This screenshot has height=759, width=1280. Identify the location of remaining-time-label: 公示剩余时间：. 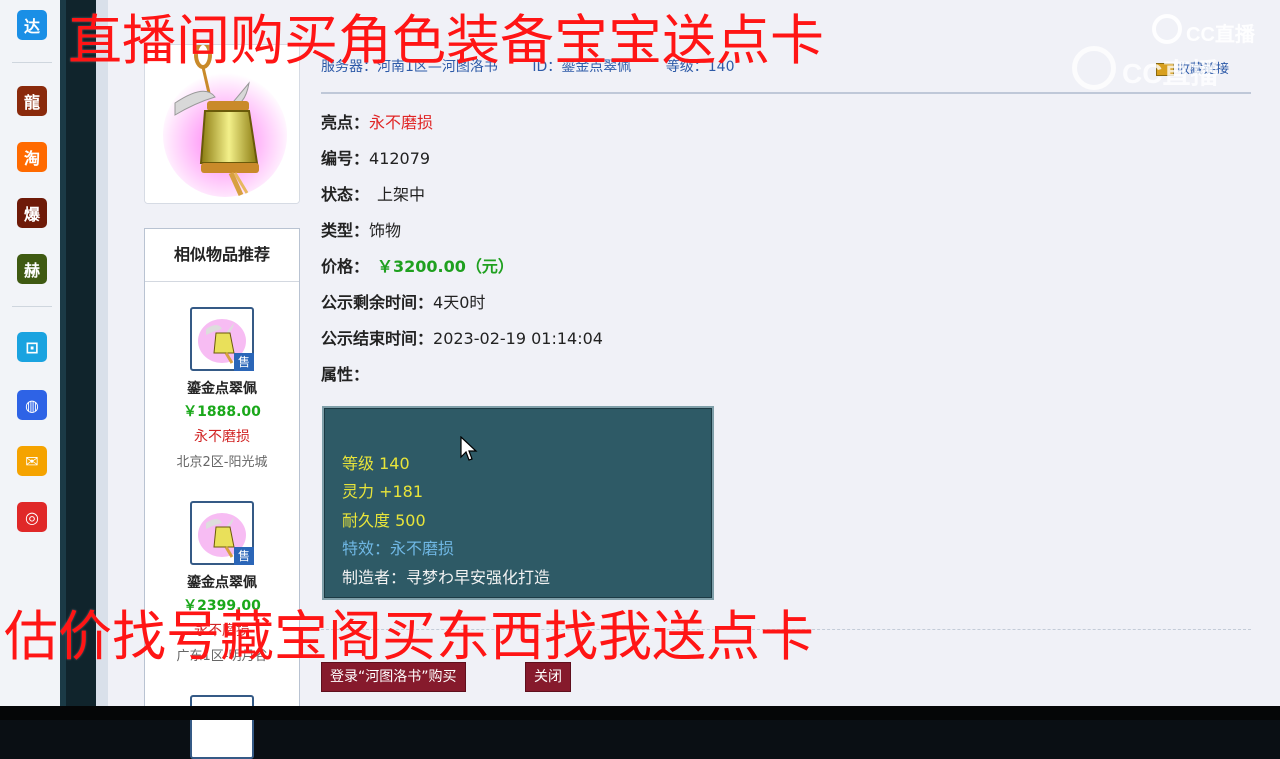
(377, 302).